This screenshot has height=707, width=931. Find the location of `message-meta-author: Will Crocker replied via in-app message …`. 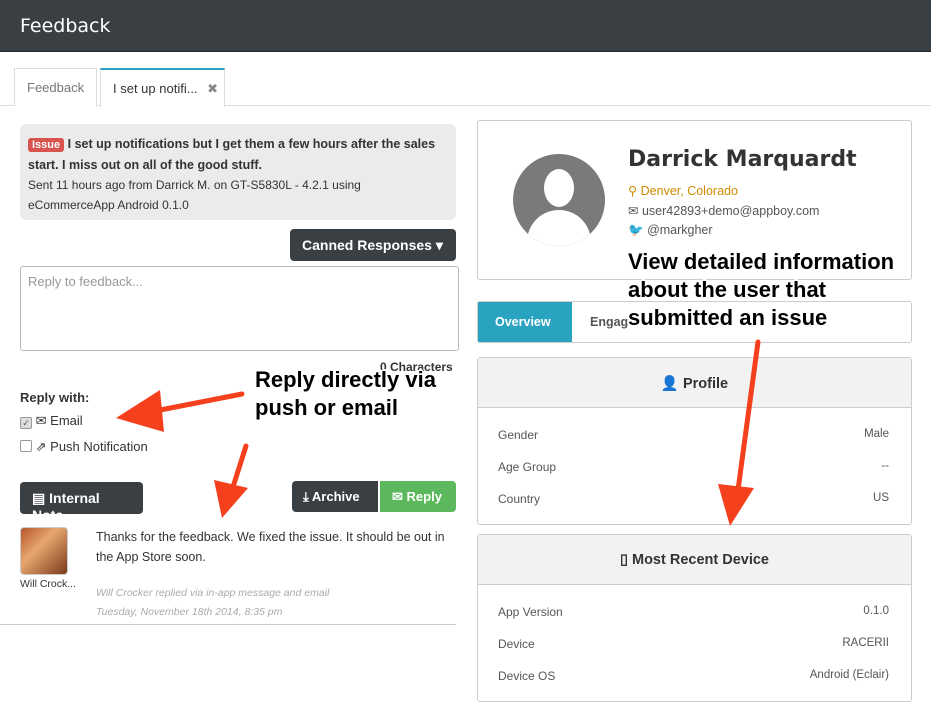

message-meta-author: Will Crocker replied via in-app message … is located at coordinates (213, 593).